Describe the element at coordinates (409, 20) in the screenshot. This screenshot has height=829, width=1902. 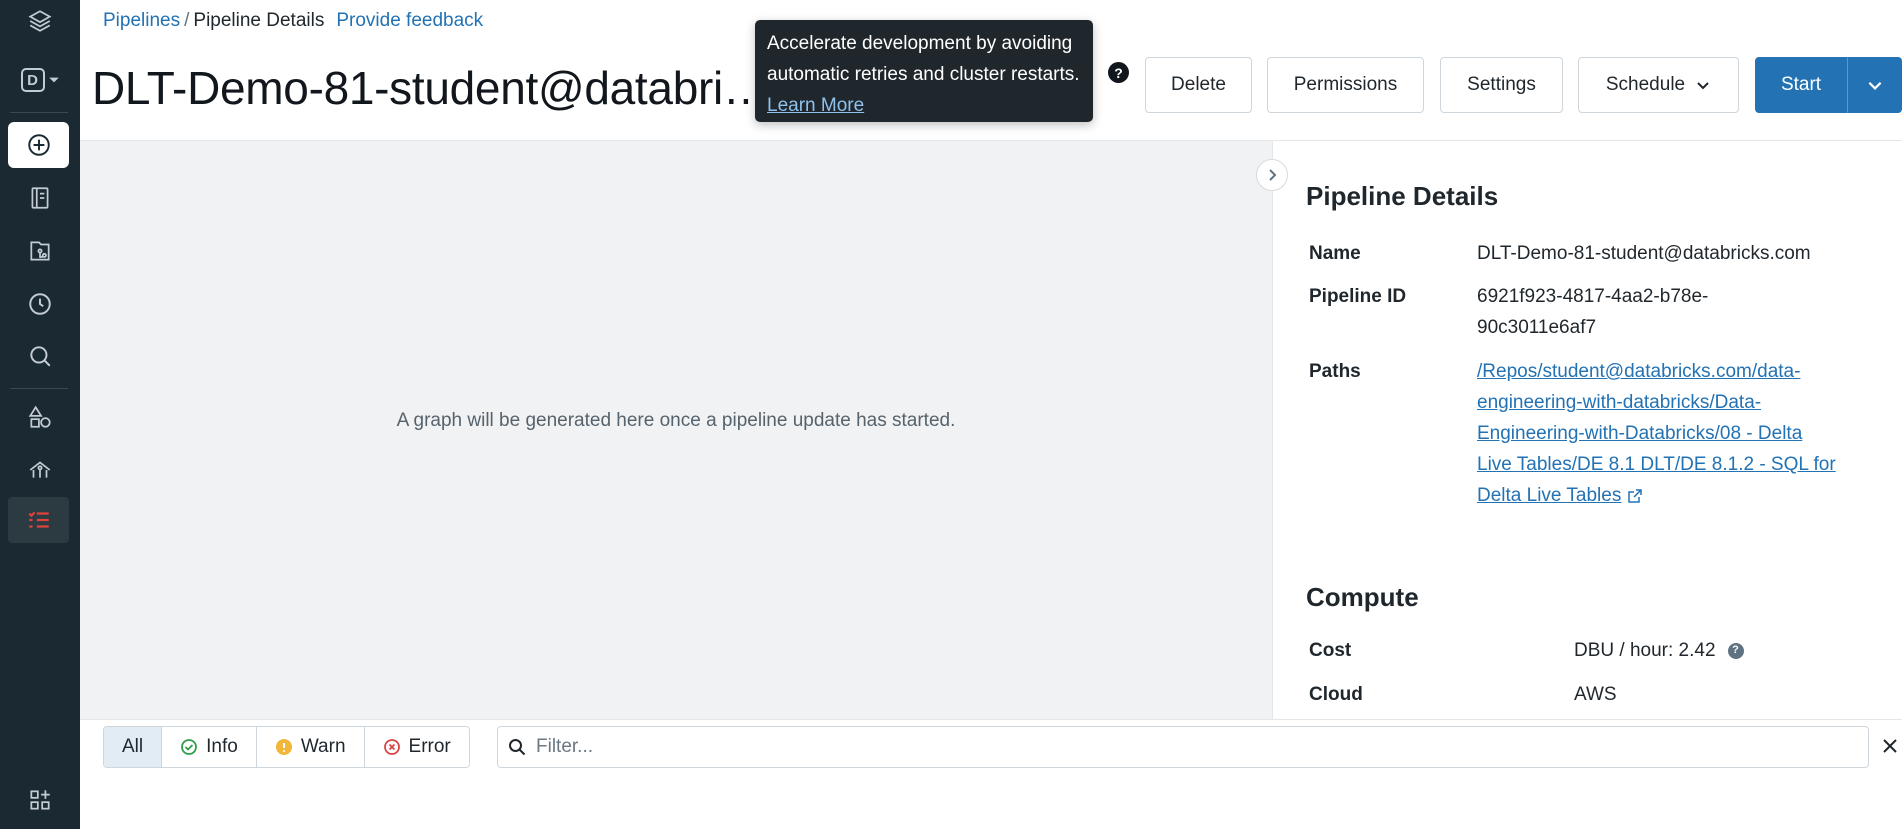
I see `provide-feedback-link: Provide feedback` at that location.